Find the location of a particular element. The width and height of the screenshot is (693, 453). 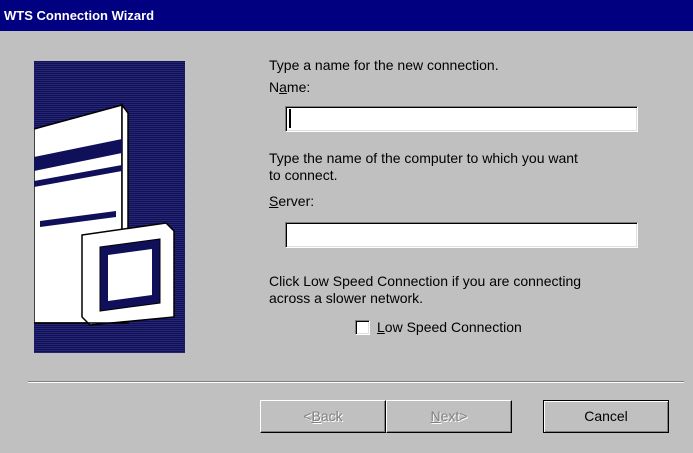

server-with-monitor-icon is located at coordinates (104, 214).